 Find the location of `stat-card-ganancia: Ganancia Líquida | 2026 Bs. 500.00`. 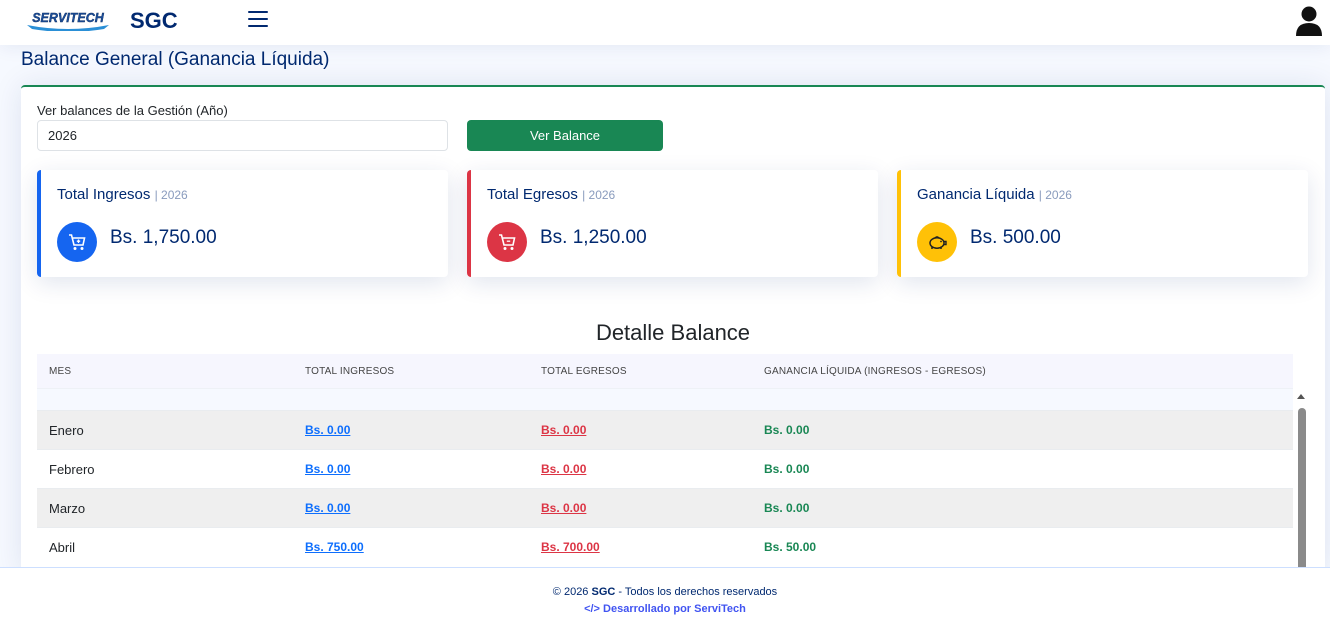

stat-card-ganancia: Ganancia Líquida | 2026 Bs. 500.00 is located at coordinates (1102, 223).